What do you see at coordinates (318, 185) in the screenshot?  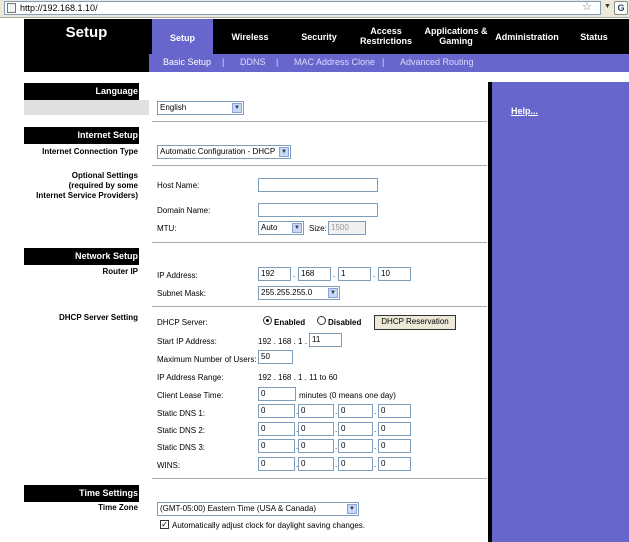 I see `host-name-input` at bounding box center [318, 185].